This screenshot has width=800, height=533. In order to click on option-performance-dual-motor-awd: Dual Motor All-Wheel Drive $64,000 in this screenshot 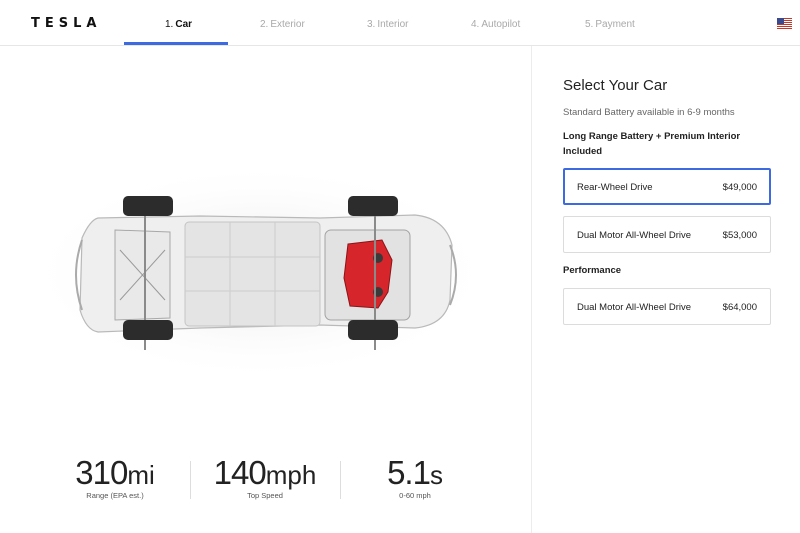, I will do `click(667, 306)`.